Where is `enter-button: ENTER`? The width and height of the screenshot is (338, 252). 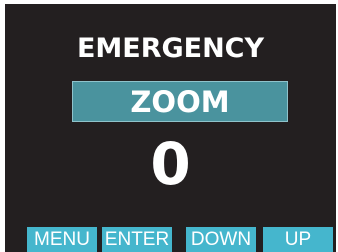 enter-button: ENTER is located at coordinates (137, 239).